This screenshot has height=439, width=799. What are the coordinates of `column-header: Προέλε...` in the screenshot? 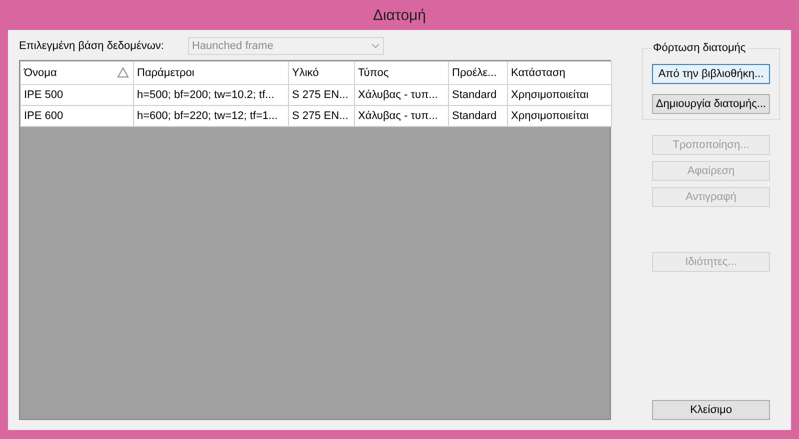 It's located at (478, 73).